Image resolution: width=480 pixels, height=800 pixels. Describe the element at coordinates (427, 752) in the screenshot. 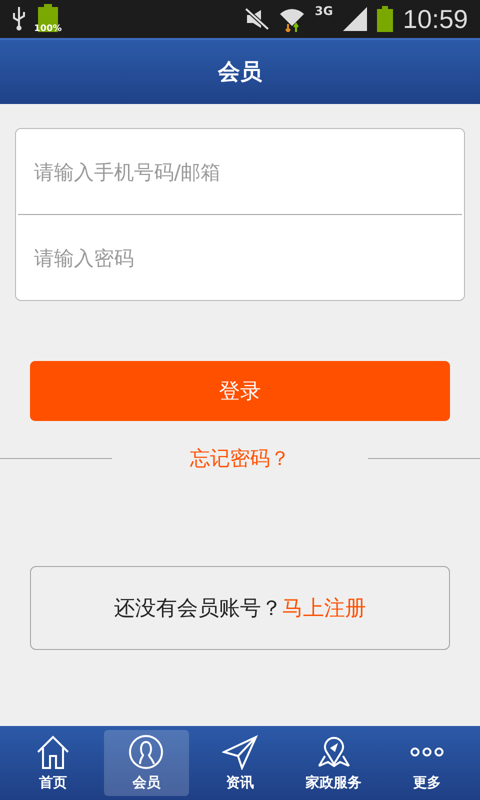

I see `more-icon` at that location.